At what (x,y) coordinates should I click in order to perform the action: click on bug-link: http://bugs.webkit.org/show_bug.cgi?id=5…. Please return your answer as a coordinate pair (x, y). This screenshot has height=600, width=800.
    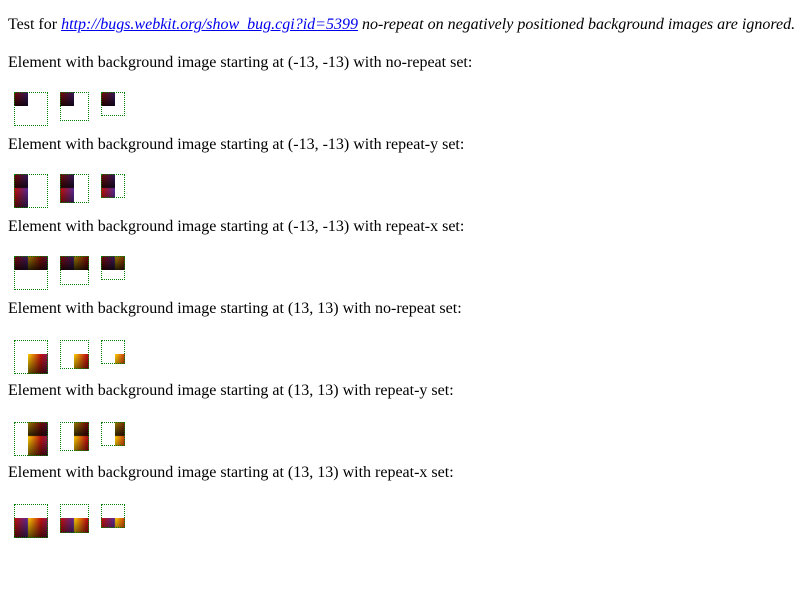
    Looking at the image, I should click on (209, 24).